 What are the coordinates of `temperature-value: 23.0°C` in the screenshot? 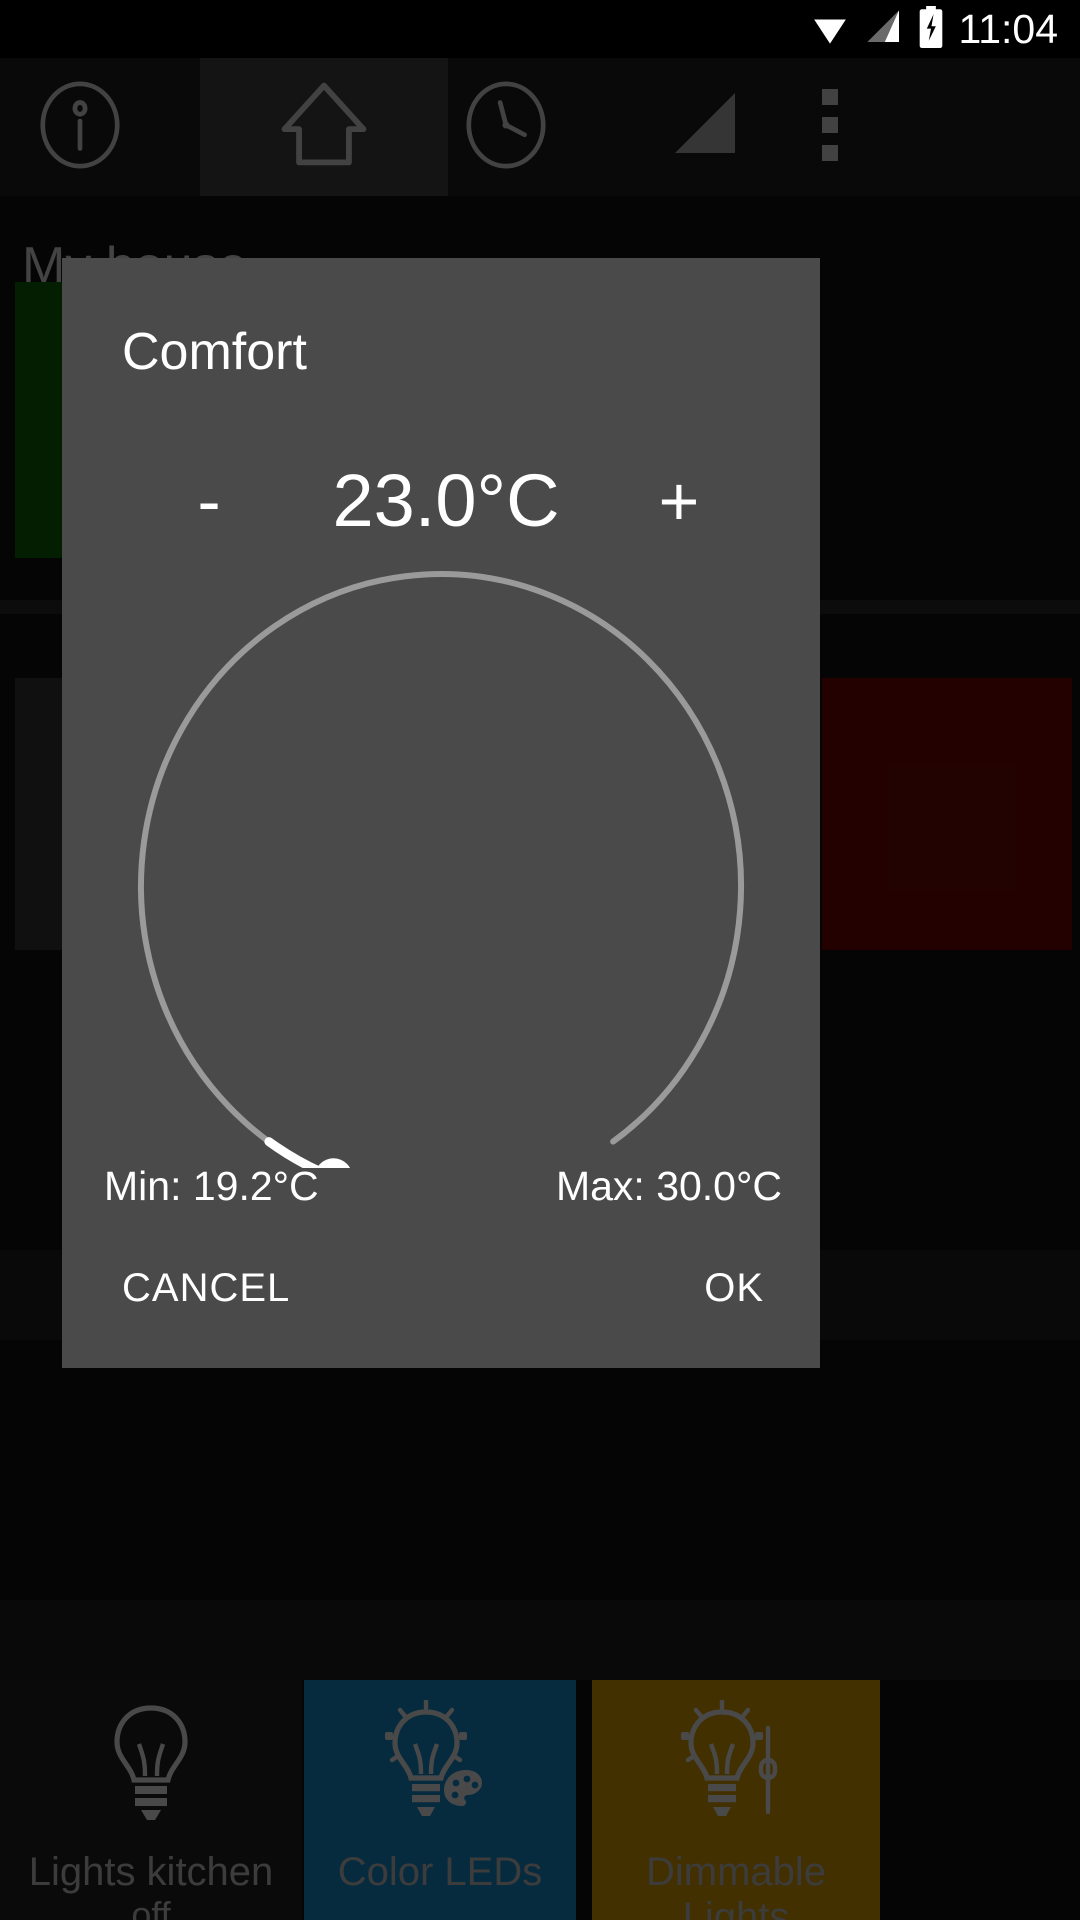 It's located at (446, 500).